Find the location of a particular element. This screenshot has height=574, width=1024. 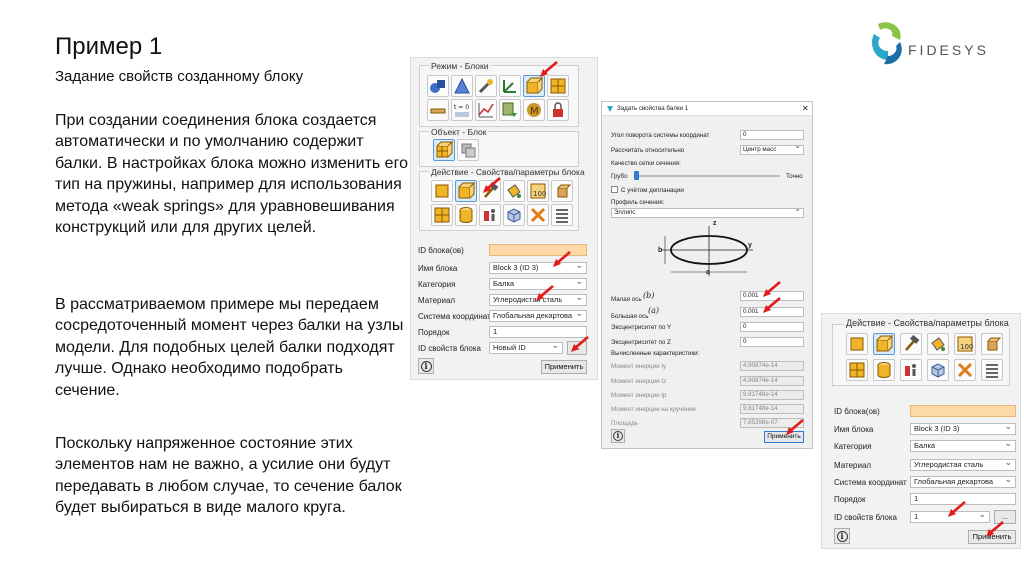

object-block-icon is located at coordinates (444, 150).